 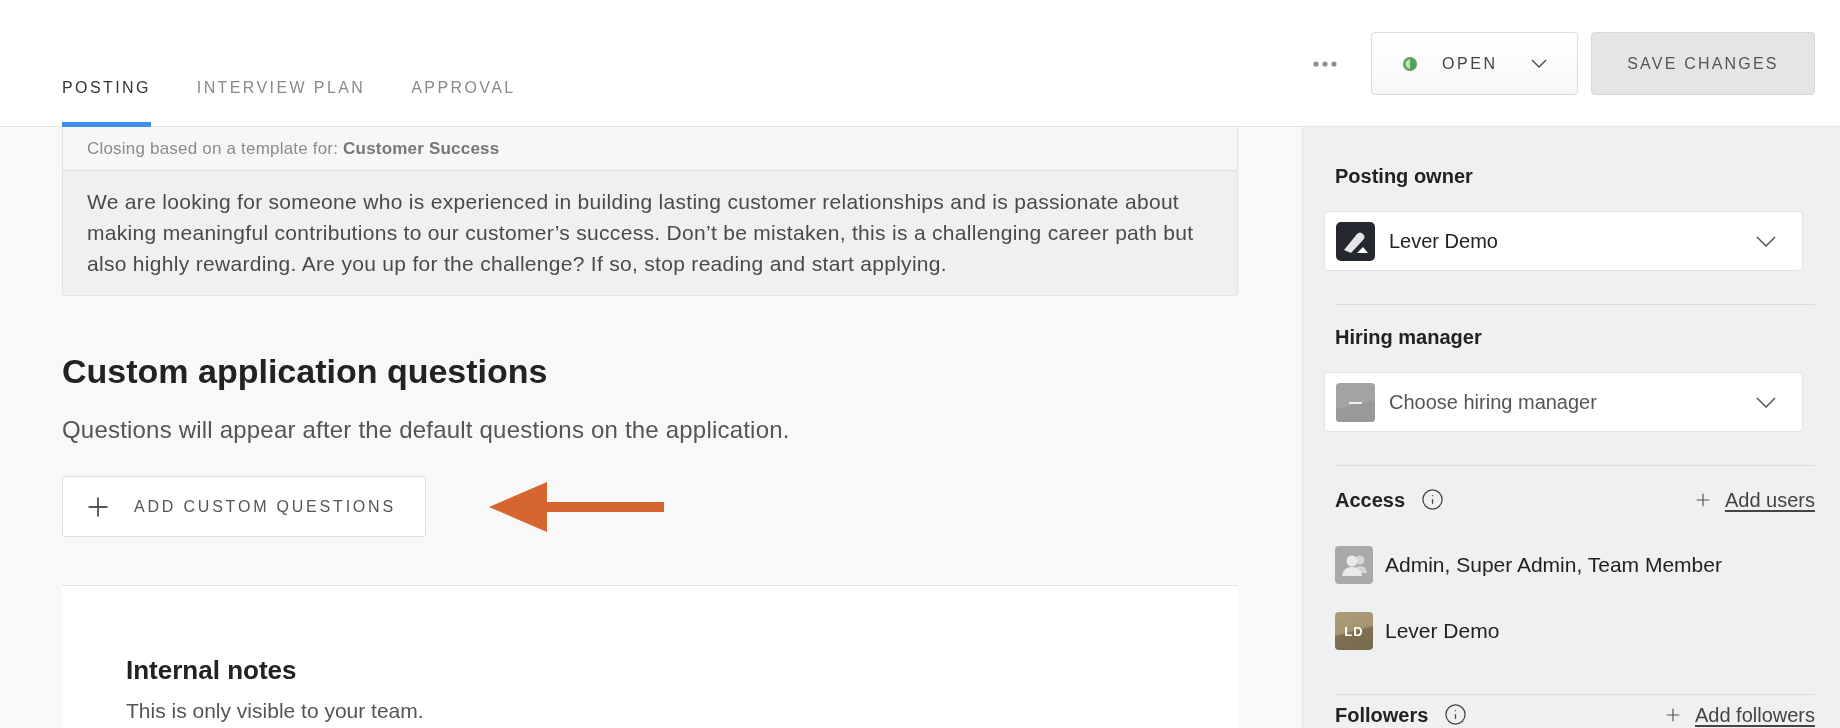 What do you see at coordinates (426, 430) in the screenshot?
I see `section-description: Questions will appear after the default questions on the application.` at bounding box center [426, 430].